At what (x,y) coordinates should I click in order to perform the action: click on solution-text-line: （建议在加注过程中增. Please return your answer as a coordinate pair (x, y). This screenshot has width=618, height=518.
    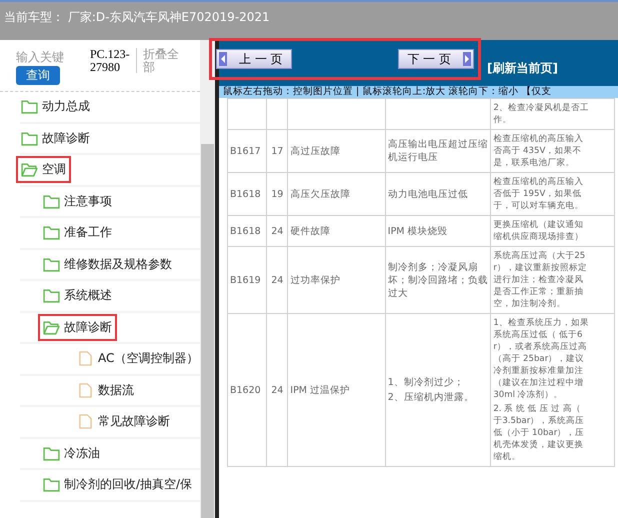
    Looking at the image, I should click on (538, 383).